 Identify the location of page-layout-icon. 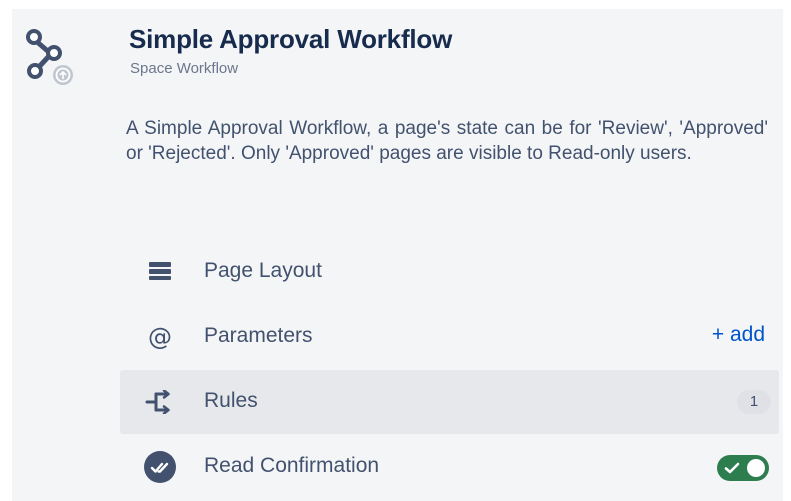
(160, 272).